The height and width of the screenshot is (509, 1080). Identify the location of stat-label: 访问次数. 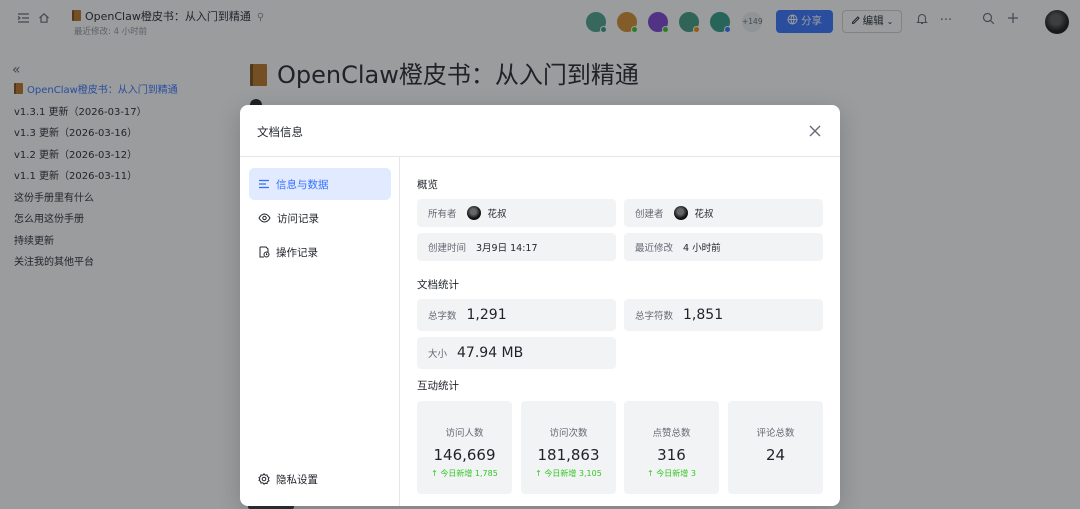
(568, 433).